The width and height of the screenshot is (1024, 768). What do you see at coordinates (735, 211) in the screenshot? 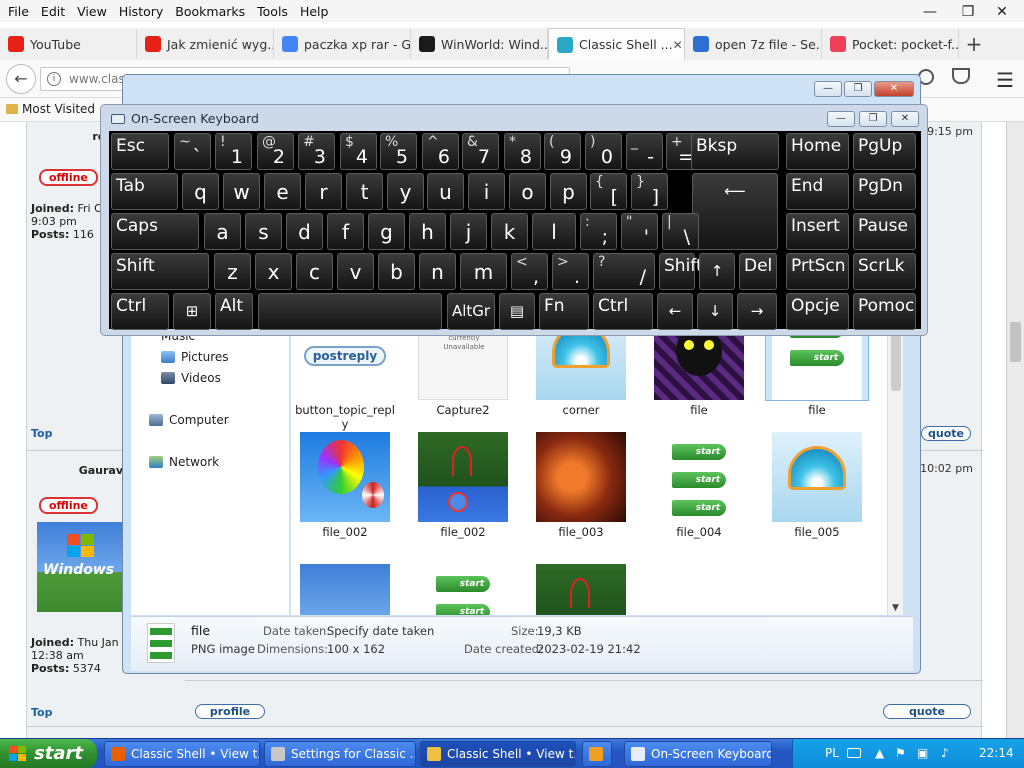
I see `key-enter: ⟵` at bounding box center [735, 211].